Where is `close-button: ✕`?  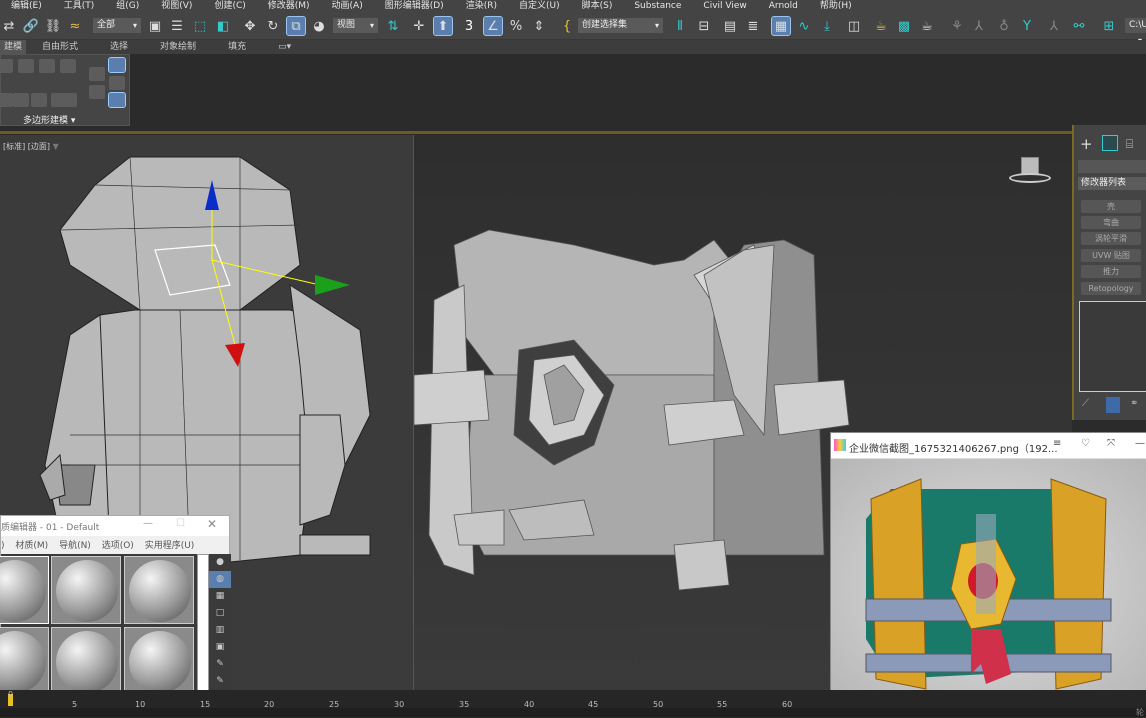 close-button: ✕ is located at coordinates (212, 524).